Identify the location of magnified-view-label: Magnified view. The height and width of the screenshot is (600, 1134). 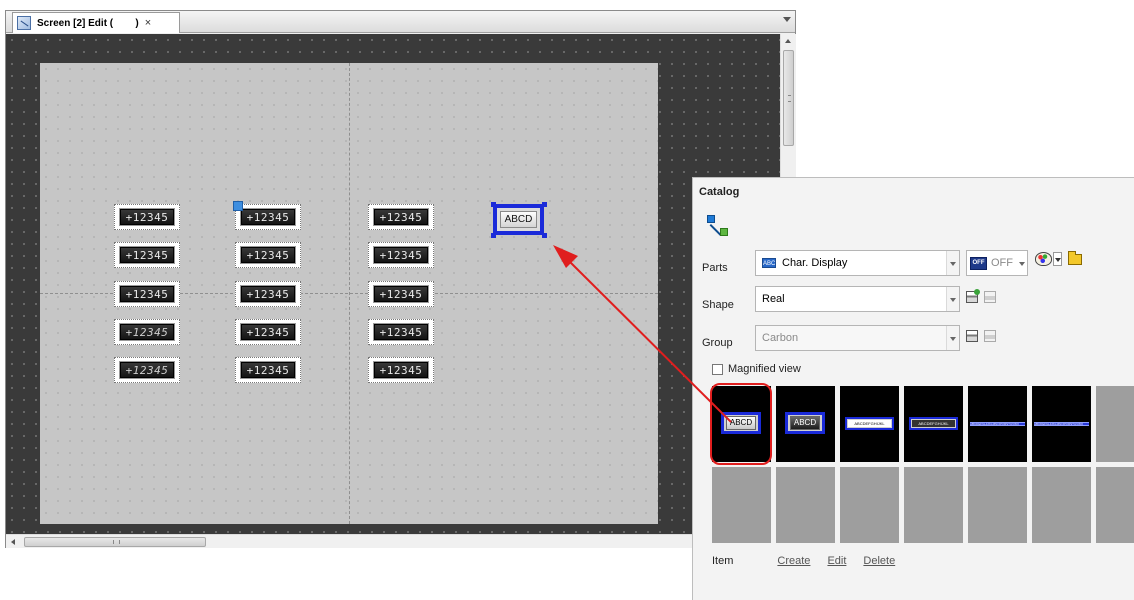
(764, 369).